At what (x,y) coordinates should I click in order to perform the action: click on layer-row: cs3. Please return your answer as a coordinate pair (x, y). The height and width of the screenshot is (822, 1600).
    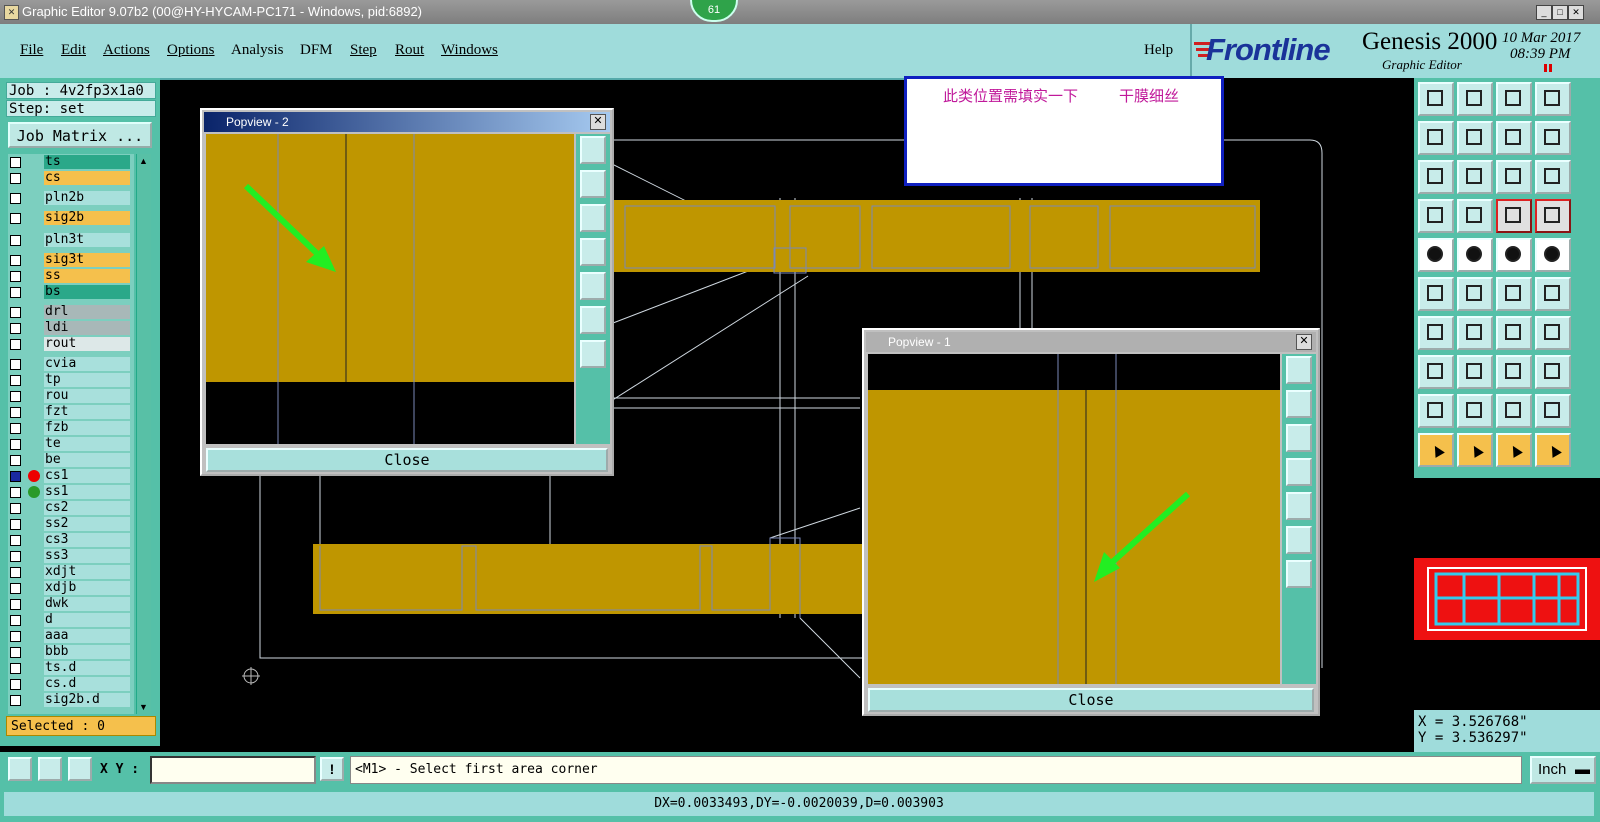
    Looking at the image, I should click on (71, 540).